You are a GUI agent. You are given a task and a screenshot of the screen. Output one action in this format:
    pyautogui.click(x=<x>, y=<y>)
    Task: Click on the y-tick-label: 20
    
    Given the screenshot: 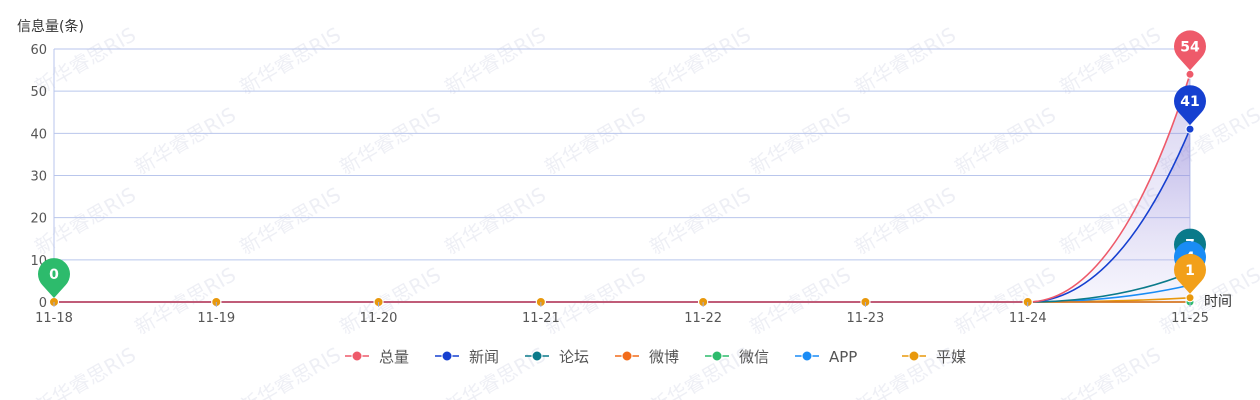 What is the action you would take?
    pyautogui.click(x=38, y=219)
    